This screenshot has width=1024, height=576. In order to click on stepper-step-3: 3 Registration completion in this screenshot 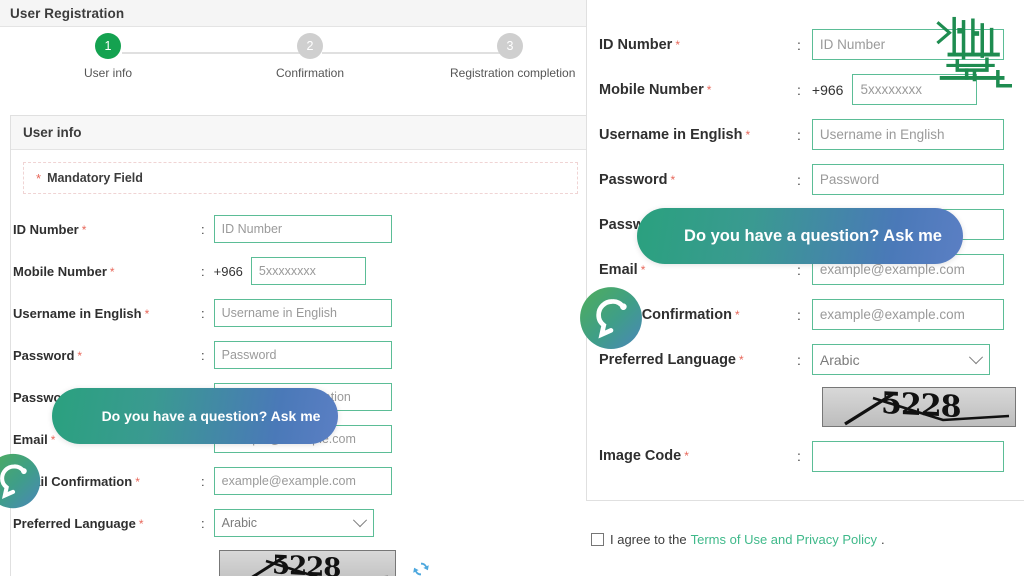, I will do `click(513, 56)`.